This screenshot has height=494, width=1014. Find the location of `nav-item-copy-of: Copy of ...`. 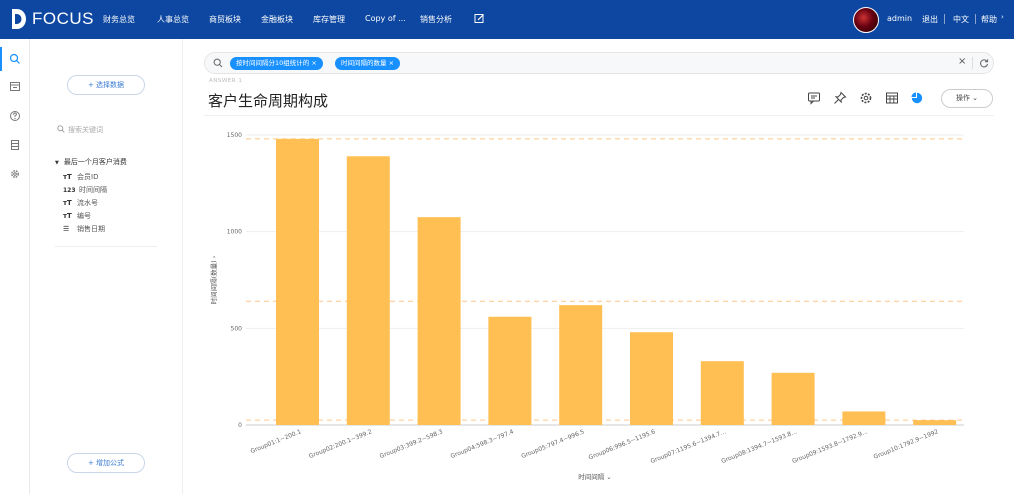

nav-item-copy-of: Copy of ... is located at coordinates (385, 18).